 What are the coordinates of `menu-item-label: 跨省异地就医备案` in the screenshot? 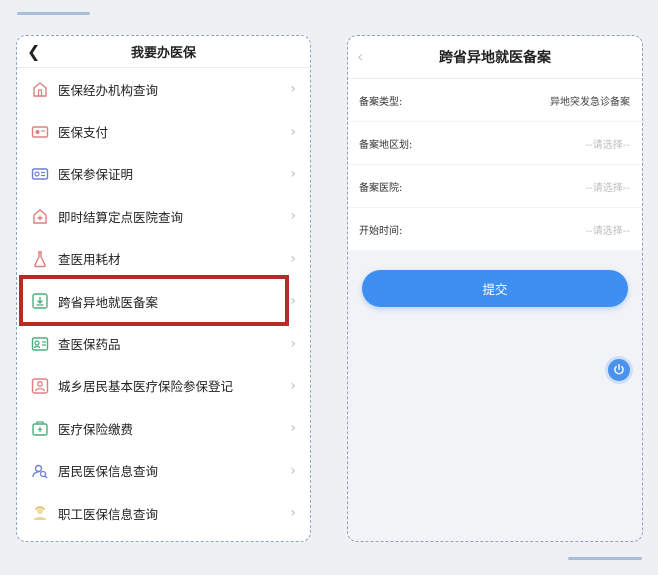 It's located at (108, 302).